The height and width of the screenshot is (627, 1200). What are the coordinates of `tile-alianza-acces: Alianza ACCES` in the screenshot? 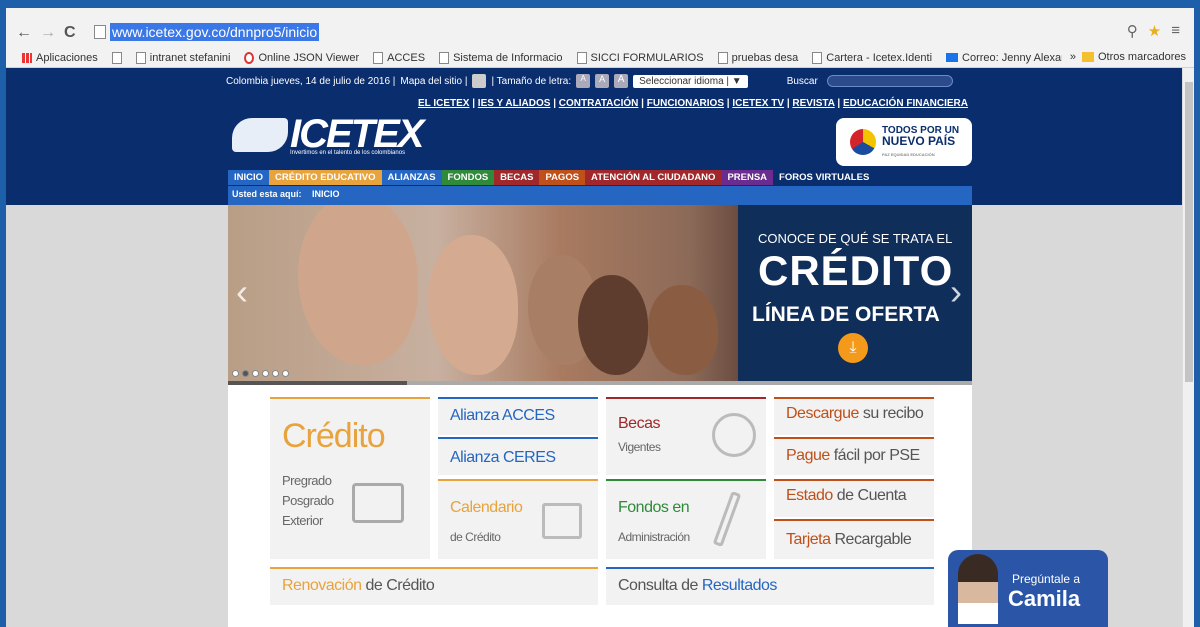 It's located at (518, 416).